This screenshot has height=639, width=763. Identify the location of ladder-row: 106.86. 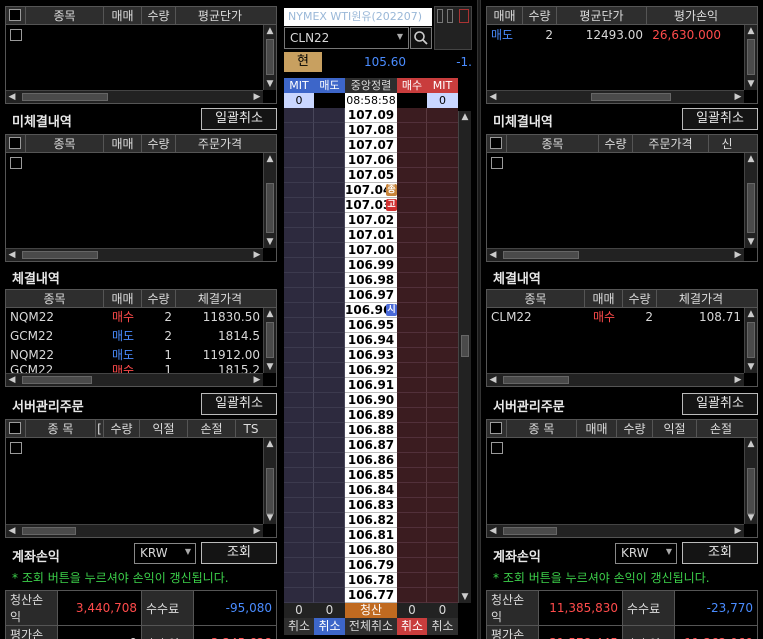
(371, 460).